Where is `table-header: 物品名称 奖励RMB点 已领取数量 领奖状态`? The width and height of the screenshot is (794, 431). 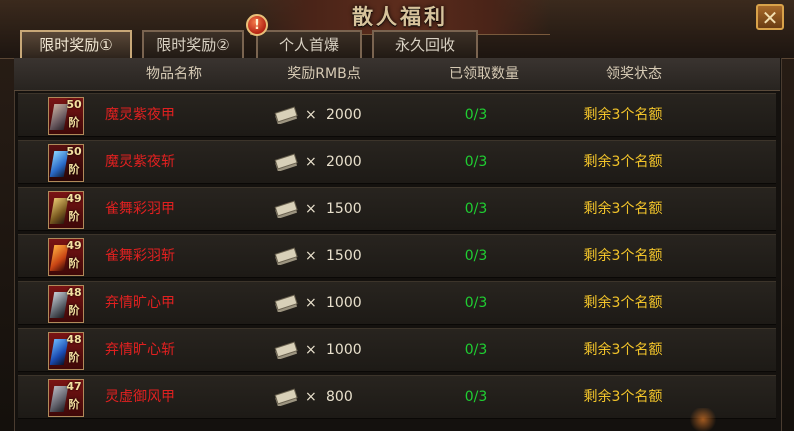 table-header: 物品名称 奖励RMB点 已领取数量 领奖状态 is located at coordinates (397, 74).